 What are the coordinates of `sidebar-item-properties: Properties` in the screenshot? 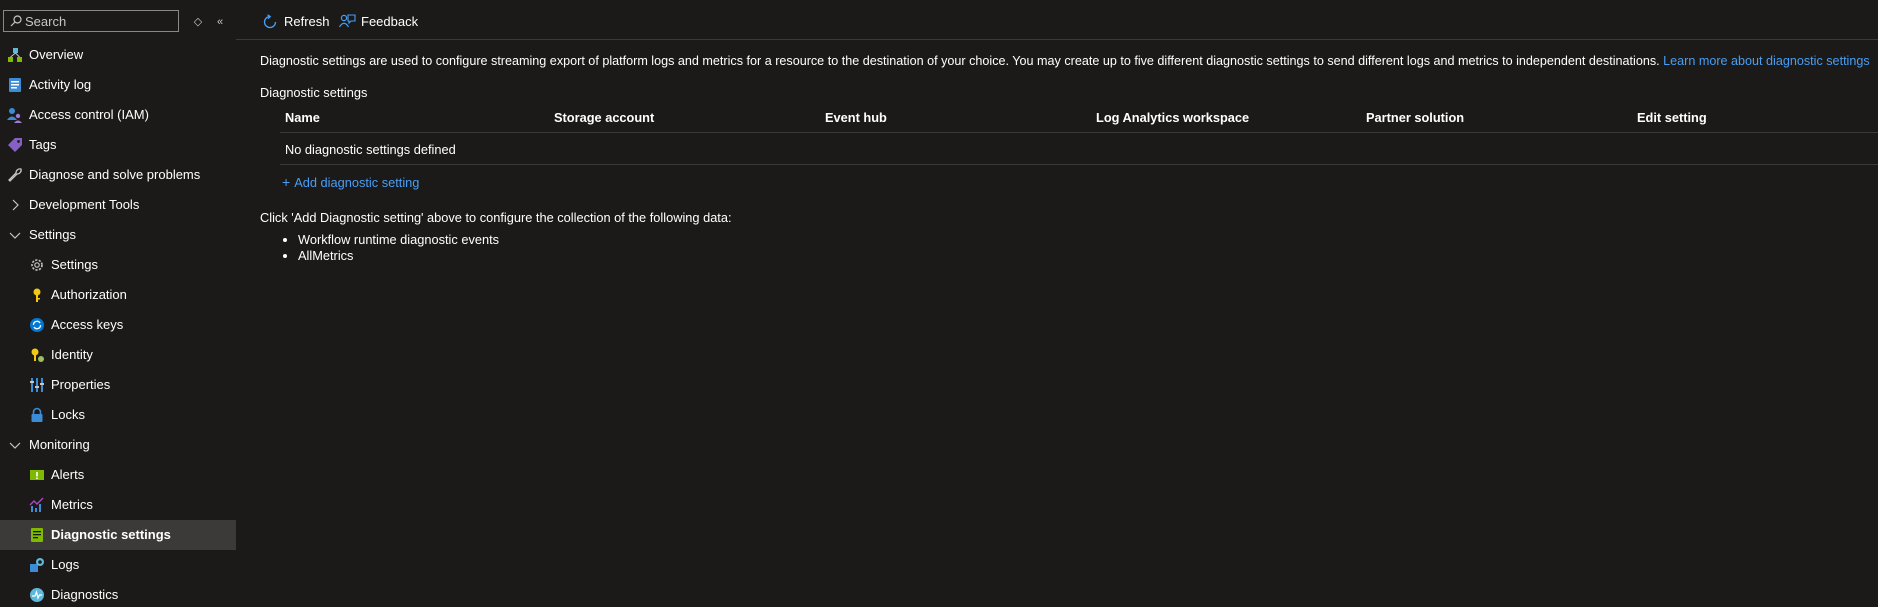 It's located at (118, 385).